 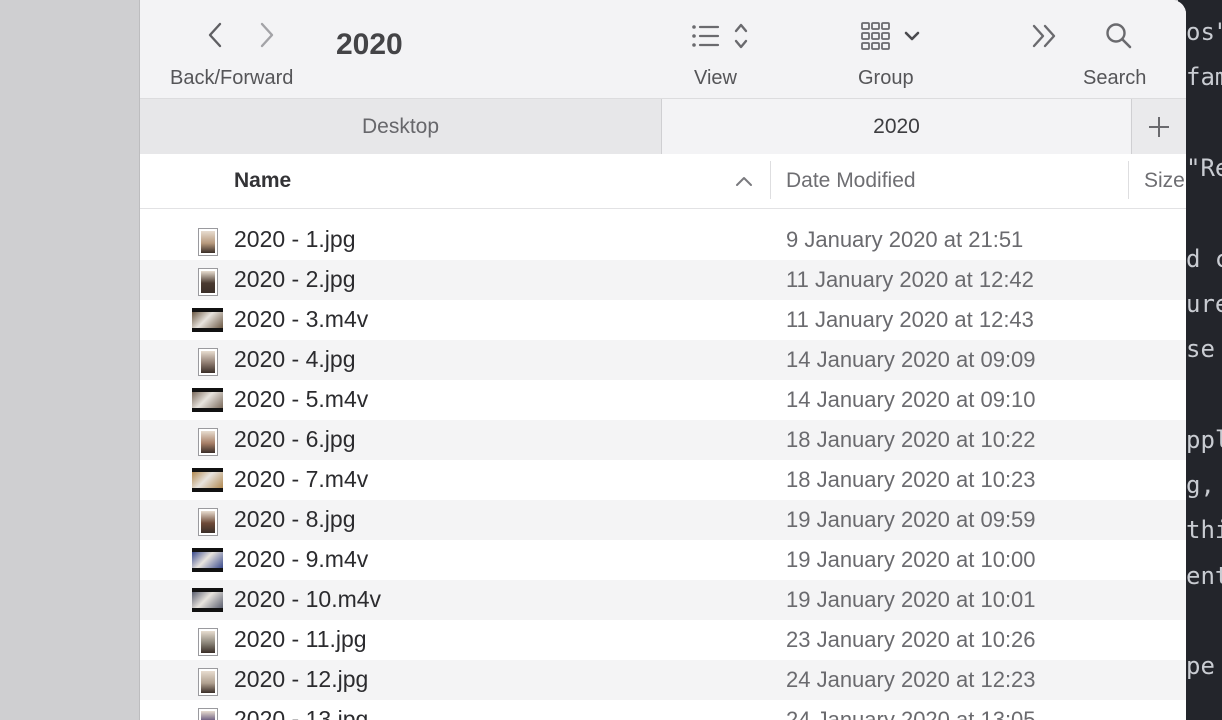 What do you see at coordinates (1164, 181) in the screenshot?
I see `column-size-header: Size` at bounding box center [1164, 181].